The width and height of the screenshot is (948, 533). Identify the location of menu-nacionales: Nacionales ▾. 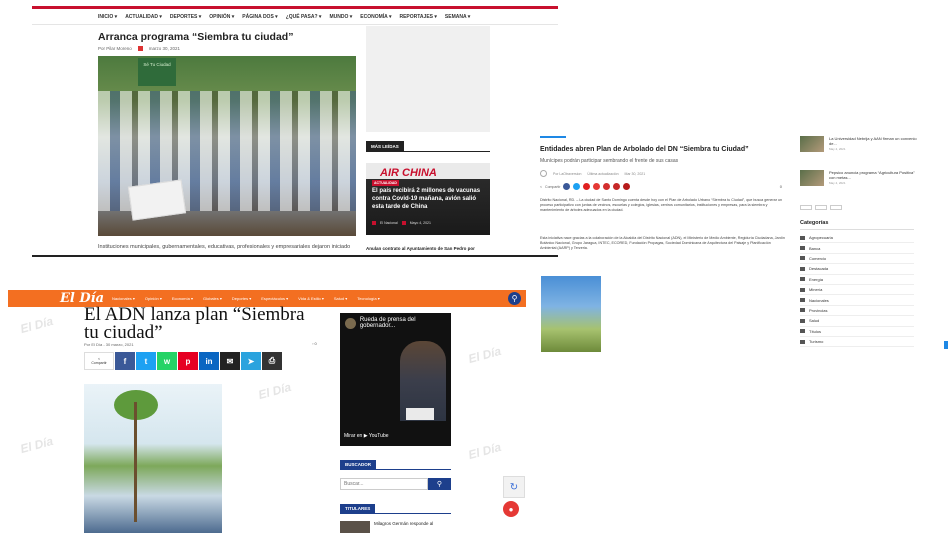
(123, 298).